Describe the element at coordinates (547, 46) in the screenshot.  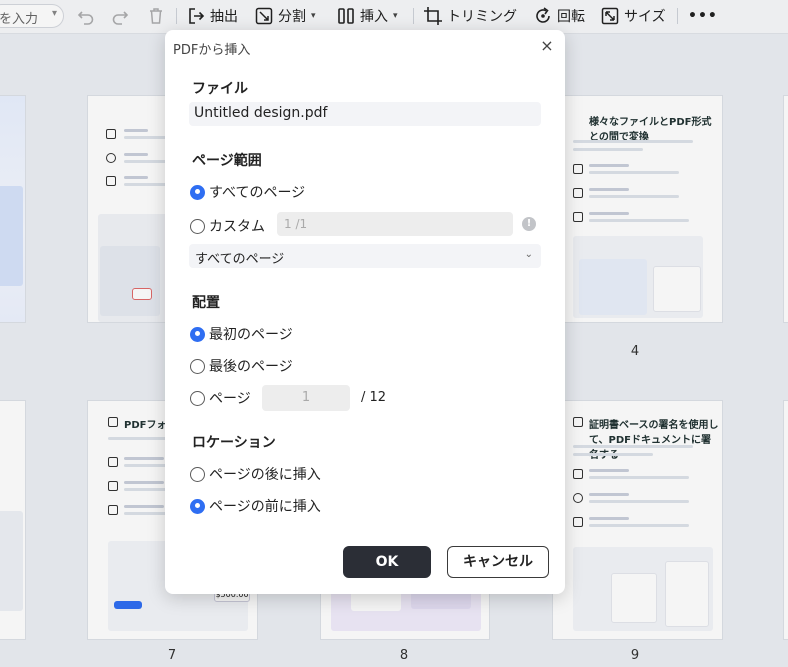
I see `close-icon: ×` at that location.